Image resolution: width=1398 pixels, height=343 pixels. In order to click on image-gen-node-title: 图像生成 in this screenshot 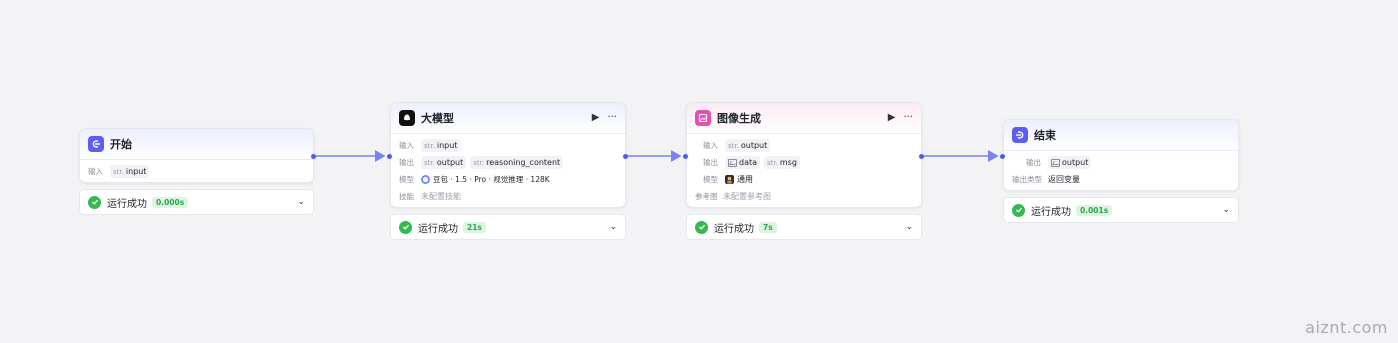, I will do `click(739, 118)`.